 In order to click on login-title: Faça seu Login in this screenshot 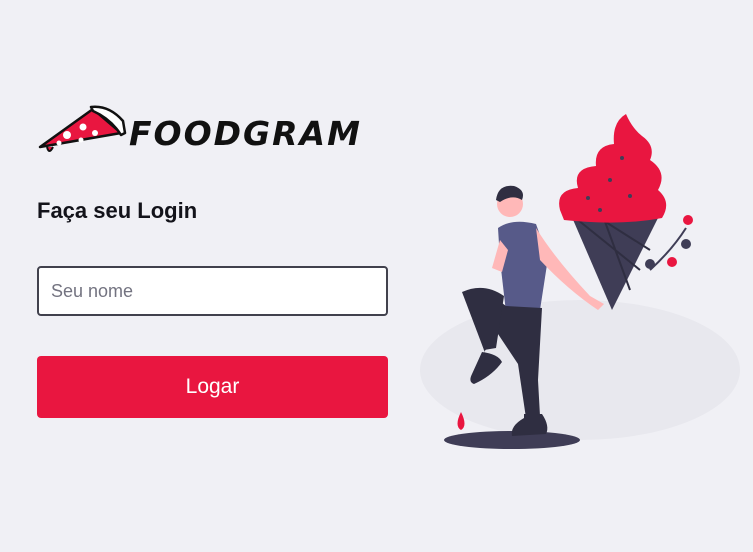, I will do `click(117, 210)`.